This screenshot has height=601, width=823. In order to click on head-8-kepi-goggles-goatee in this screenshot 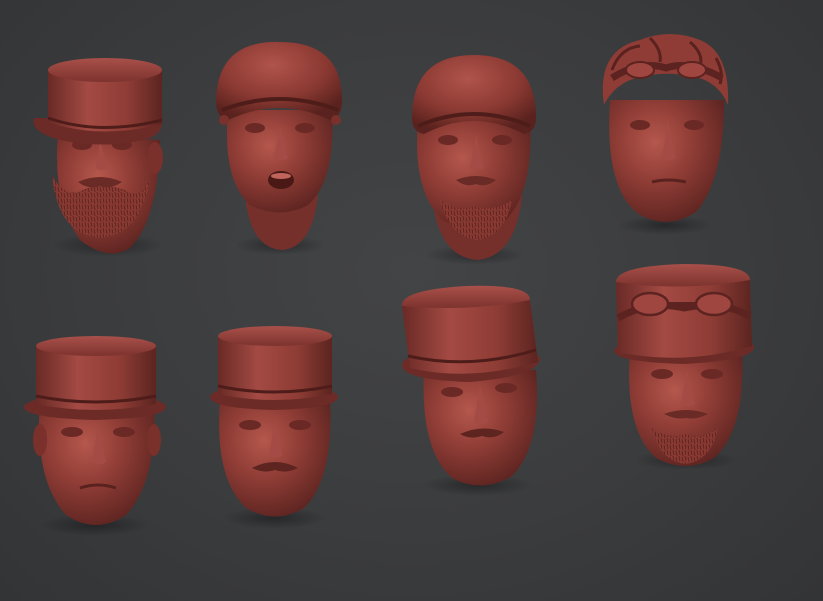, I will do `click(684, 367)`.